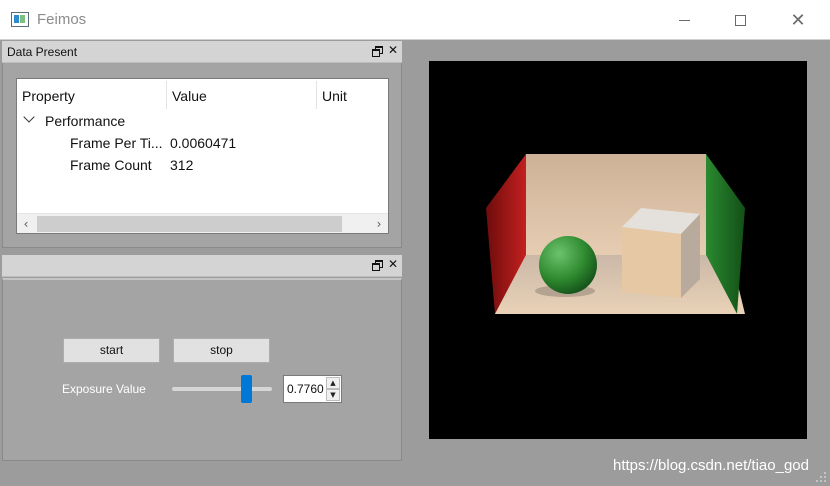  What do you see at coordinates (20, 19) in the screenshot?
I see `app-window-icon` at bounding box center [20, 19].